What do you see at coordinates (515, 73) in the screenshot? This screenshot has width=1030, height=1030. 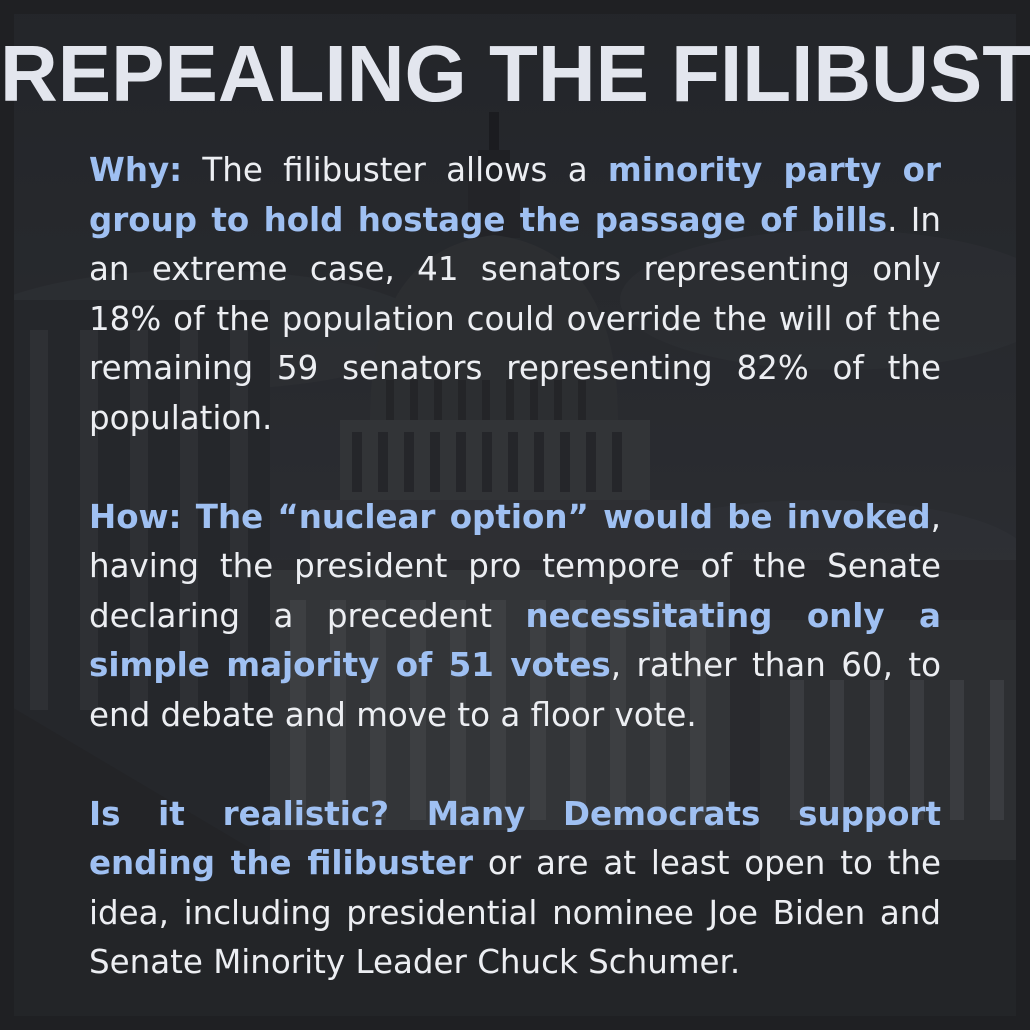 I see `page-title: REPEALING THE FILIBUSTER` at bounding box center [515, 73].